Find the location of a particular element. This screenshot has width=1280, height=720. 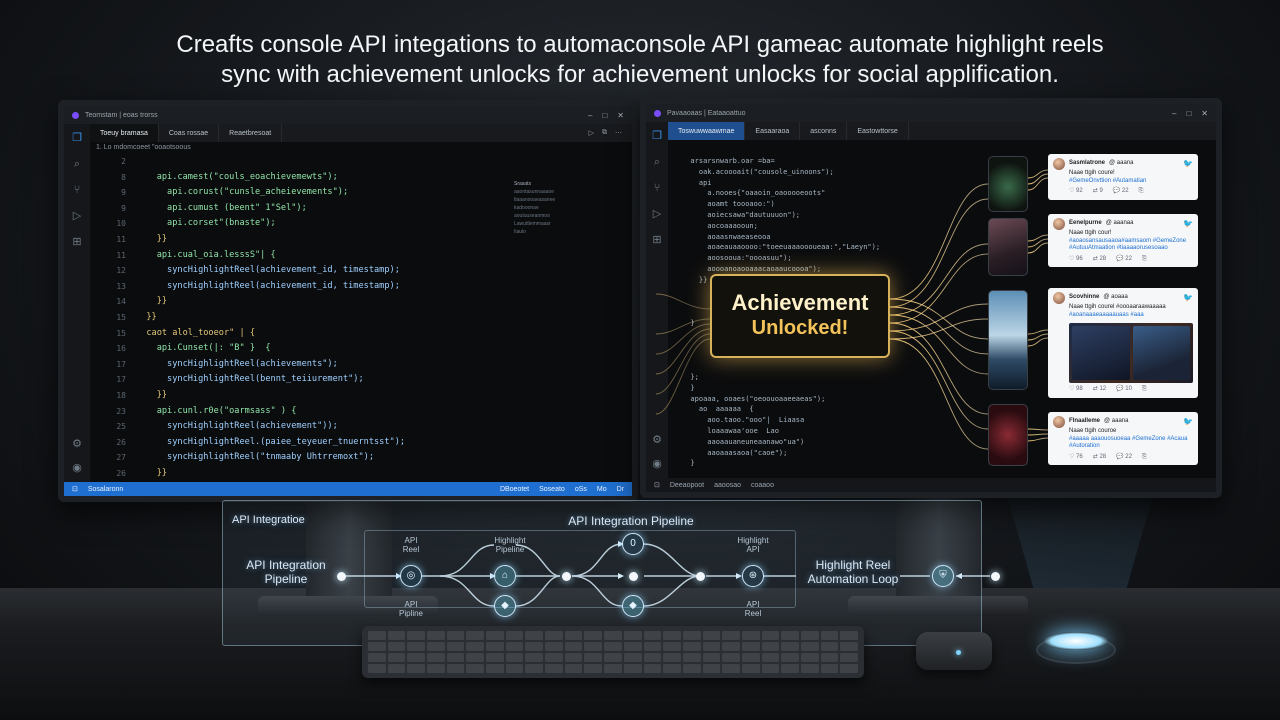

status-branch: Sosalaronn is located at coordinates (105, 489).